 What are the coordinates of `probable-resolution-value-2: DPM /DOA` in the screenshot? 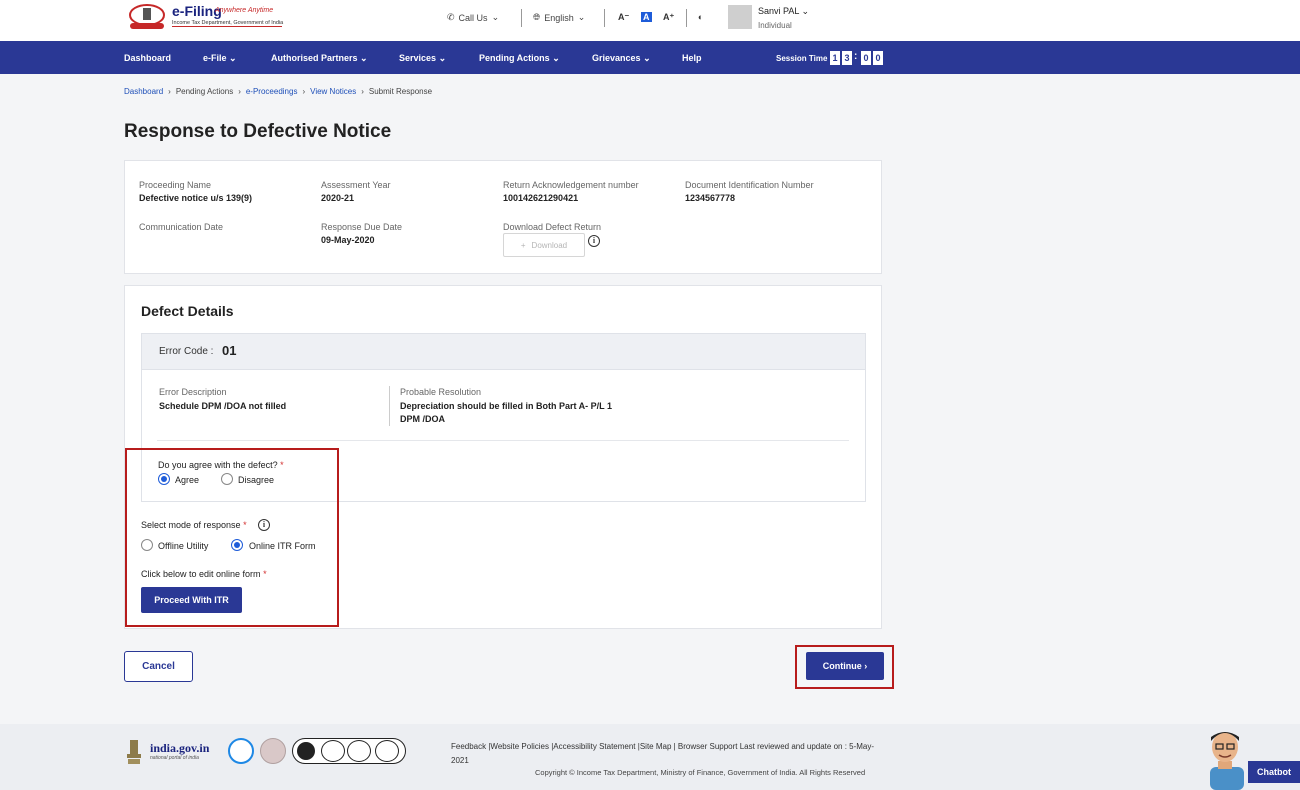 It's located at (422, 419).